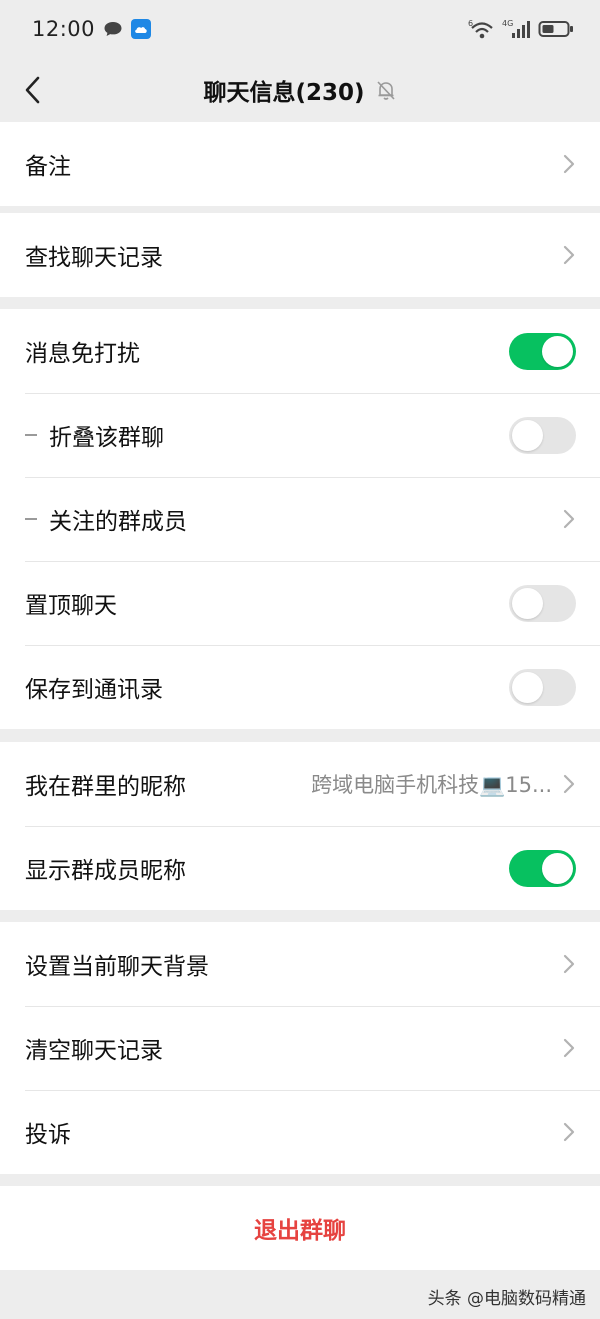  Describe the element at coordinates (555, 29) in the screenshot. I see `battery-icon` at that location.